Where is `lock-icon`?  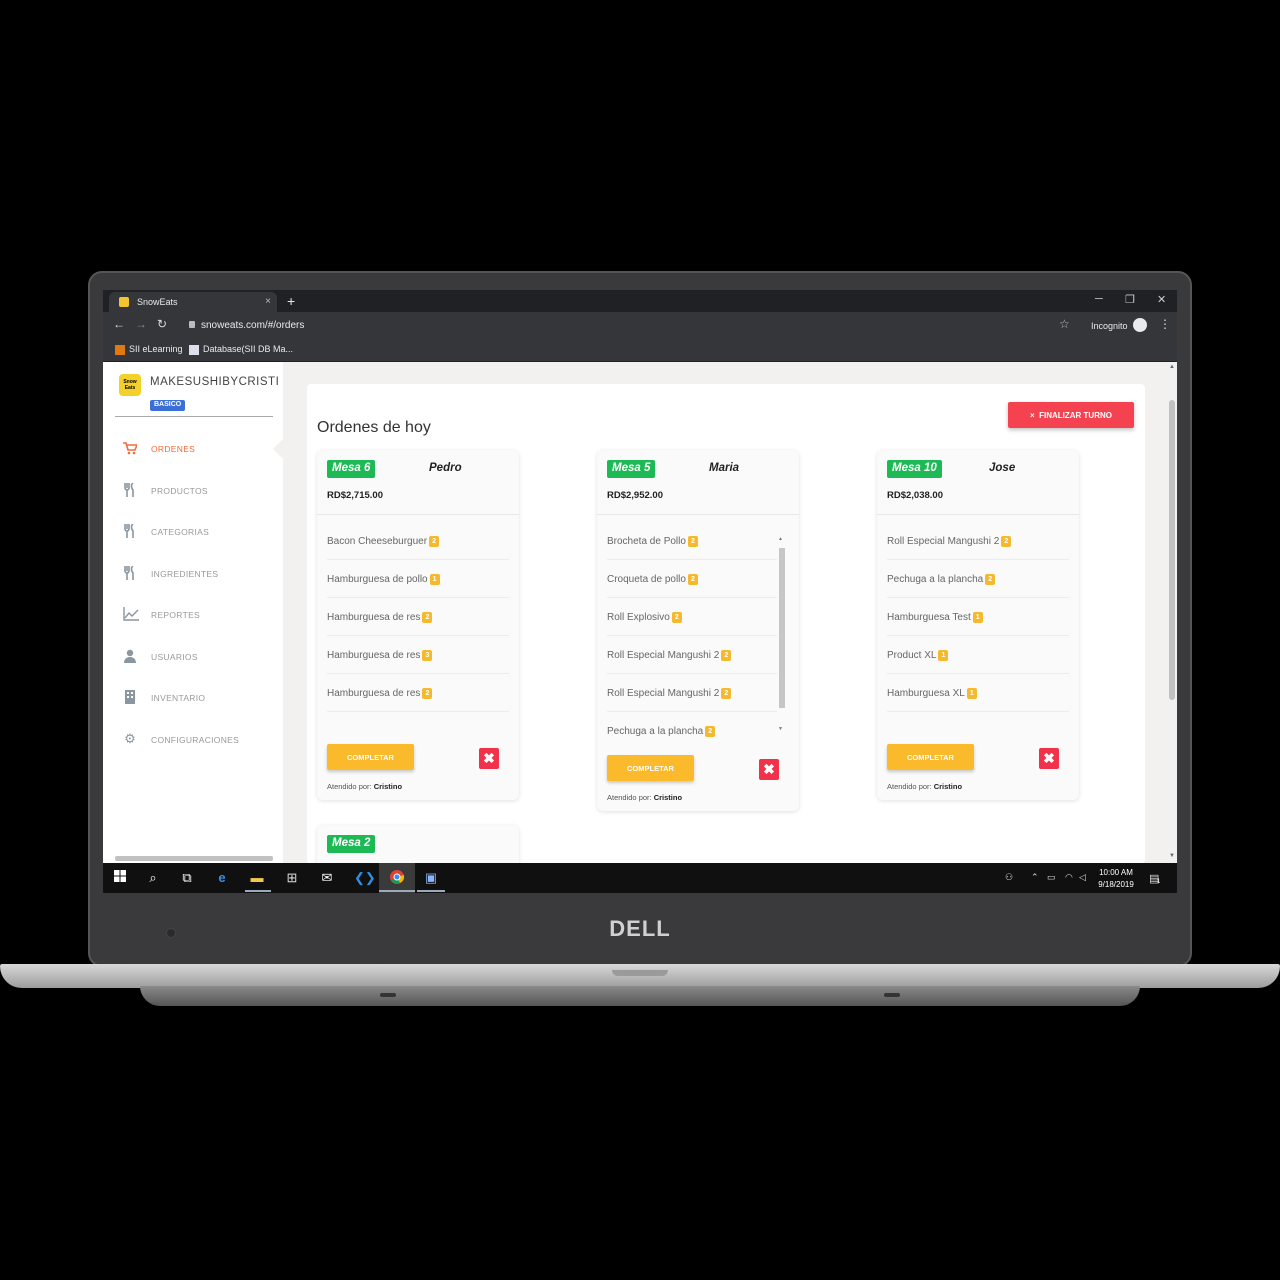
lock-icon is located at coordinates (192, 324).